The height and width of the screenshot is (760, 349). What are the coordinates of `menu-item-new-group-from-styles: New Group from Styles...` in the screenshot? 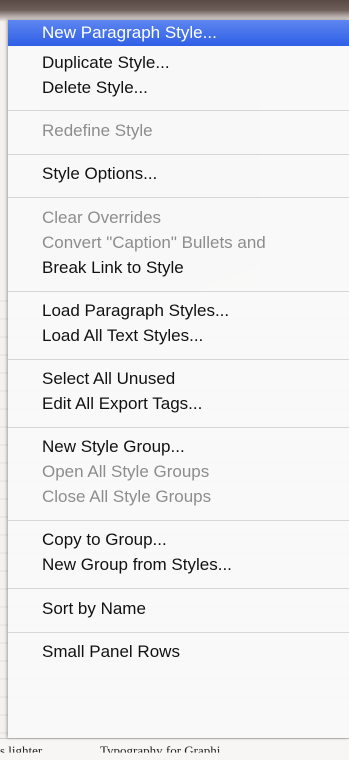 It's located at (178, 565).